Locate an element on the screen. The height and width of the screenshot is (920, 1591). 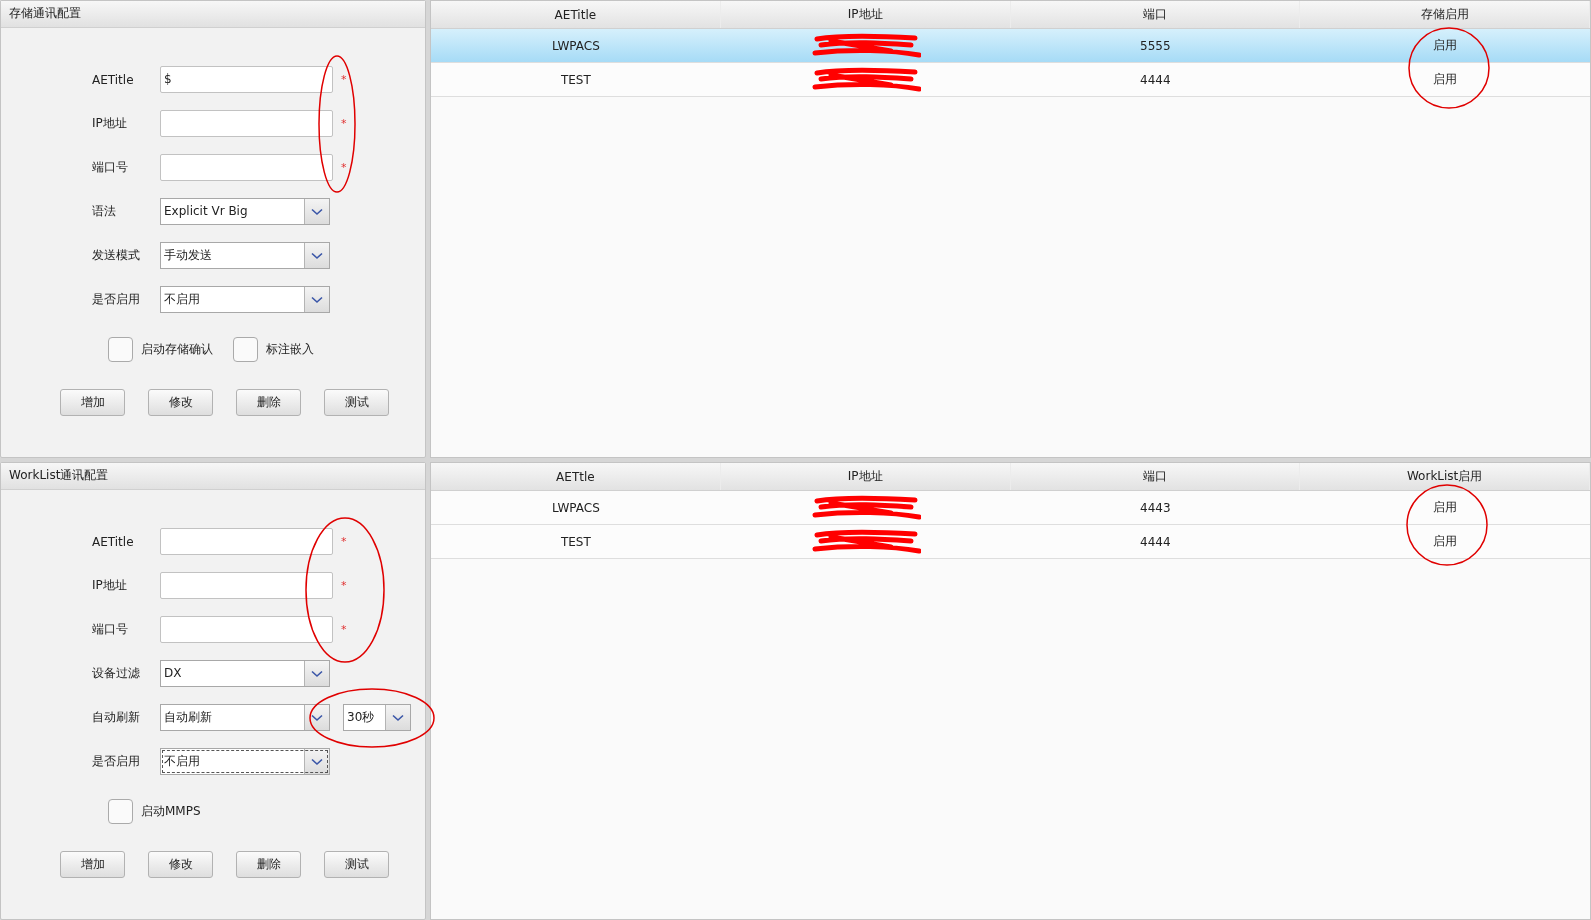
table-cell: 4443 is located at coordinates (1155, 507).